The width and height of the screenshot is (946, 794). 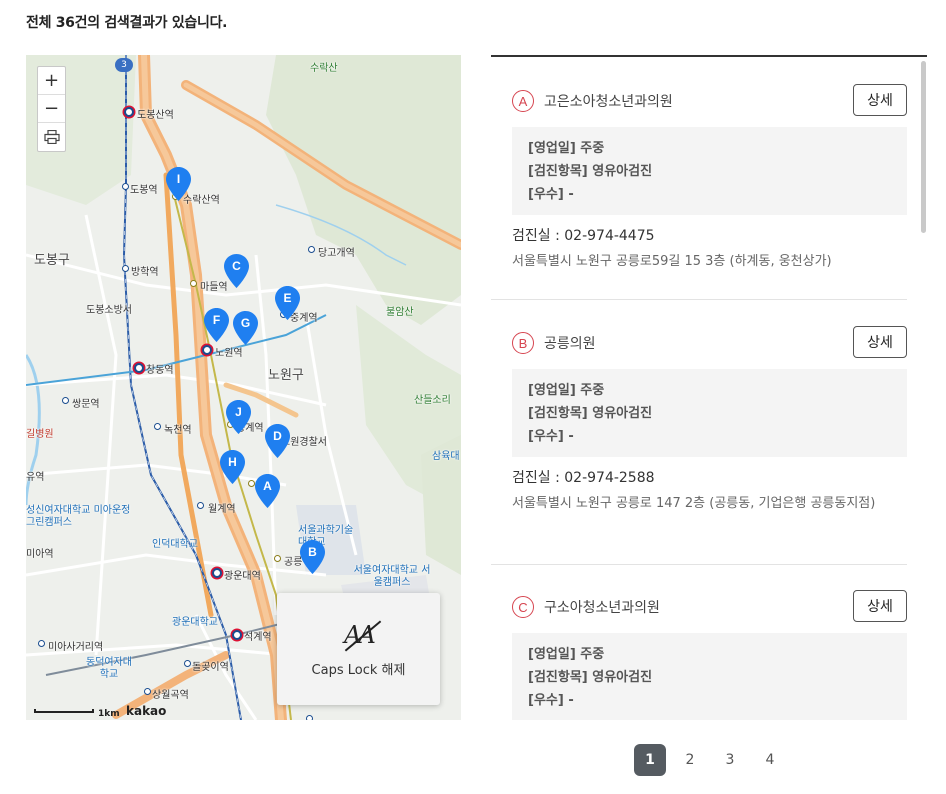 What do you see at coordinates (160, 370) in the screenshot?
I see `map-label: 창동역` at bounding box center [160, 370].